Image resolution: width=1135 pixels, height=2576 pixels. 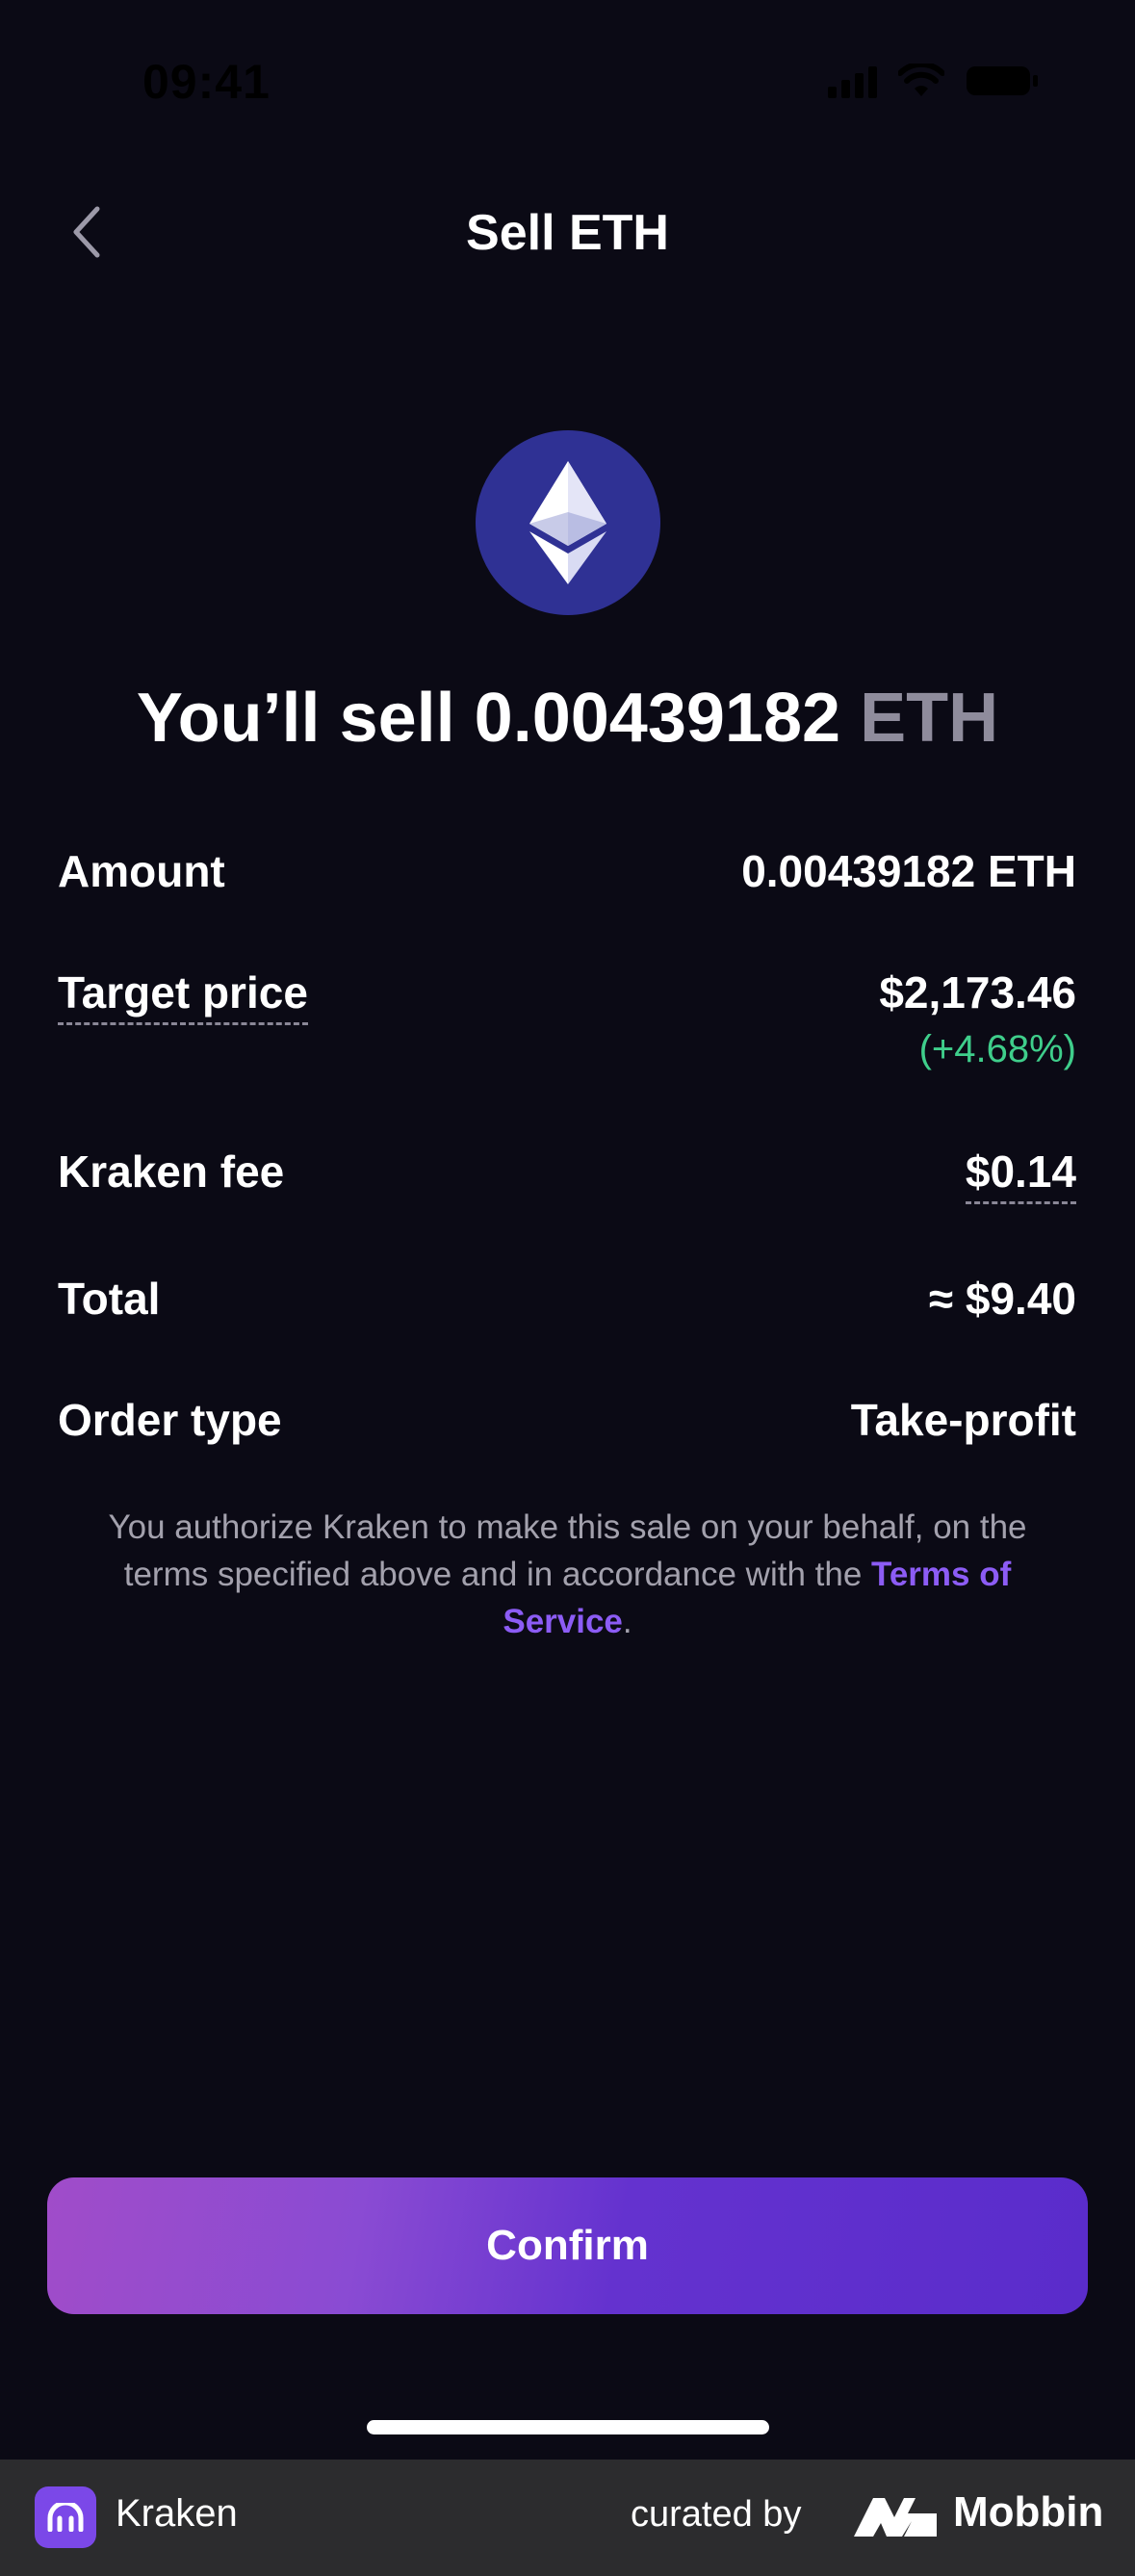 I want to click on detail-row-target-price: Target price $2,173.46 (+4.68%), so click(x=567, y=1019).